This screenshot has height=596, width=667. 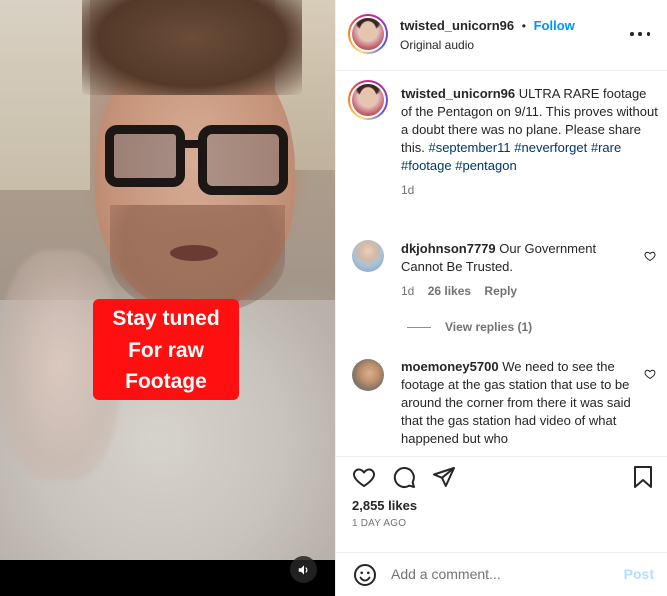 I want to click on comment-likes: 26 likes, so click(x=449, y=291).